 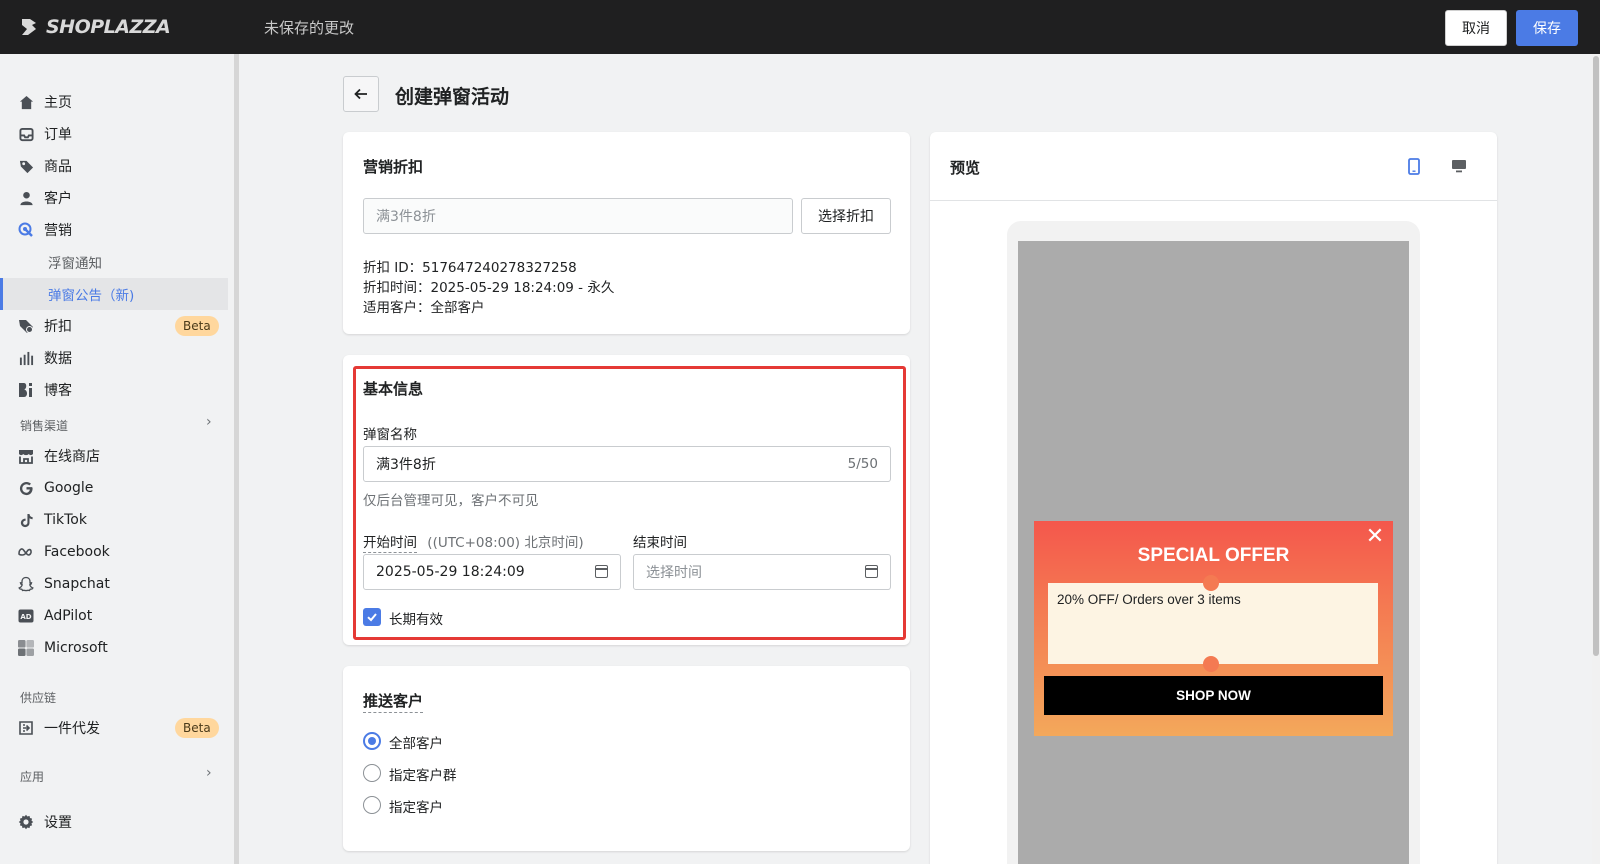 What do you see at coordinates (26, 358) in the screenshot?
I see `bar-chart-icon` at bounding box center [26, 358].